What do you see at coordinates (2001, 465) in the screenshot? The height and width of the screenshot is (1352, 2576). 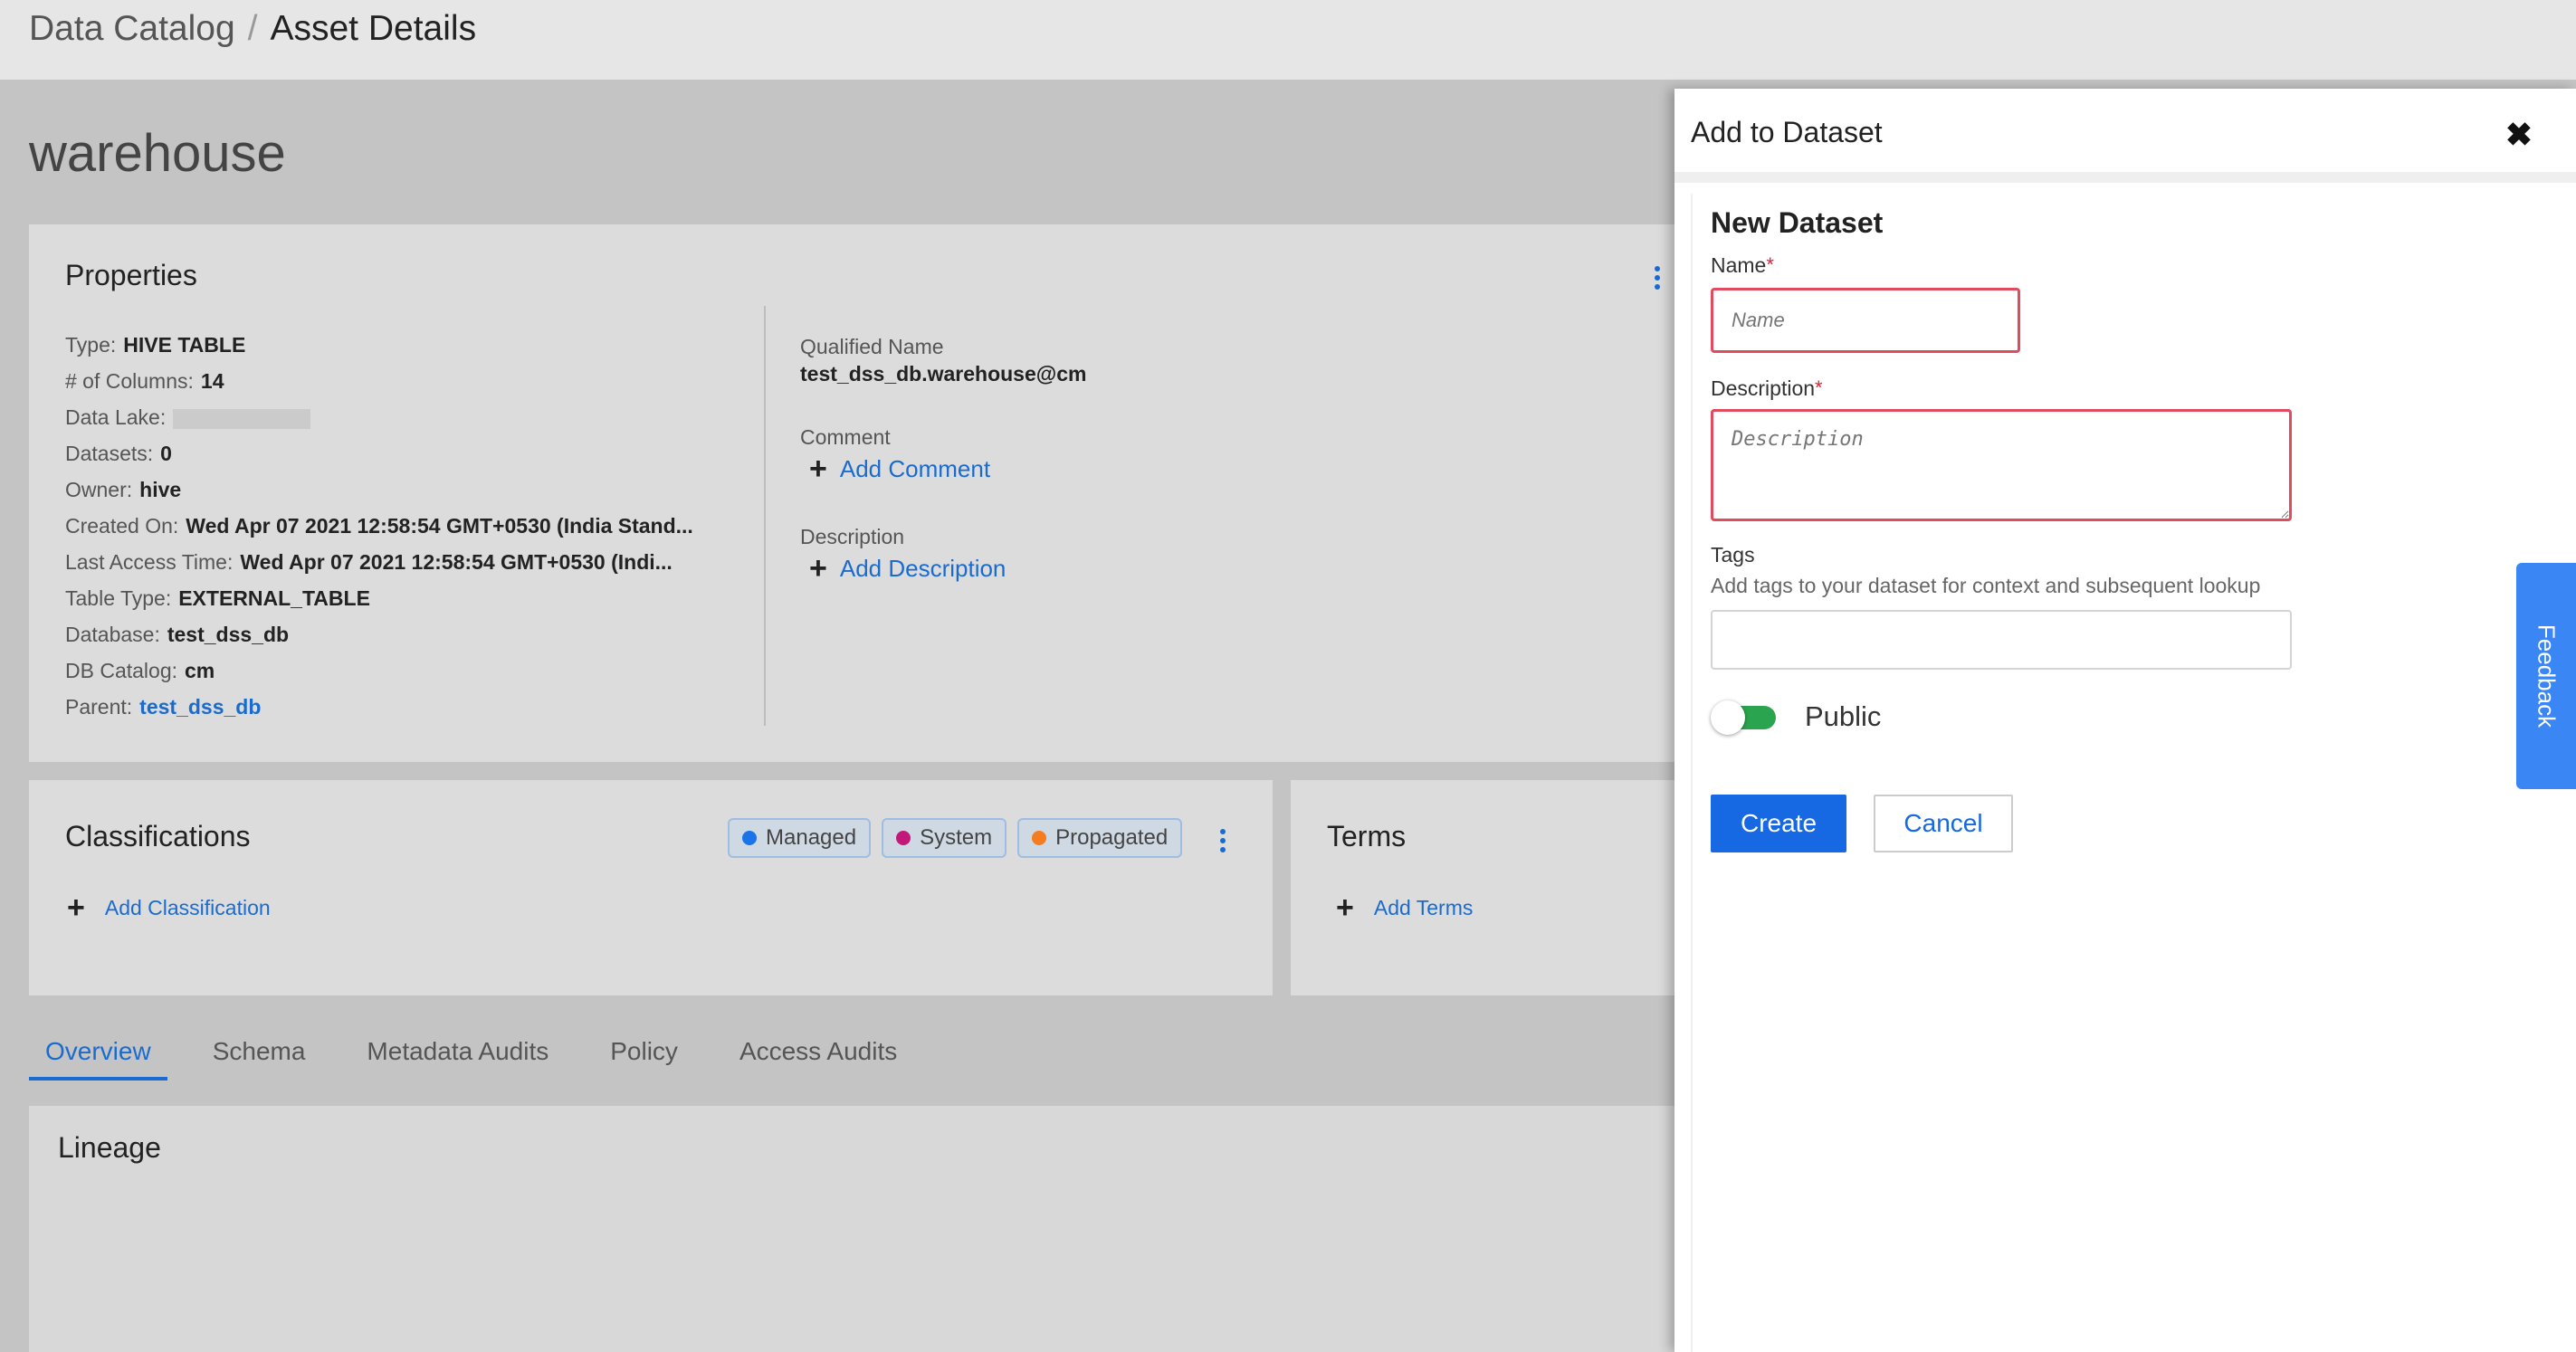 I see `description-textarea` at bounding box center [2001, 465].